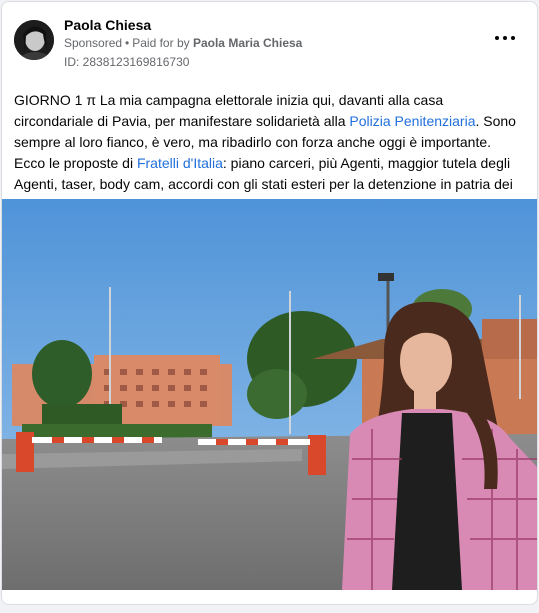  I want to click on link-polizia-penitenziaria: Polizia Penitenziaria, so click(412, 121).